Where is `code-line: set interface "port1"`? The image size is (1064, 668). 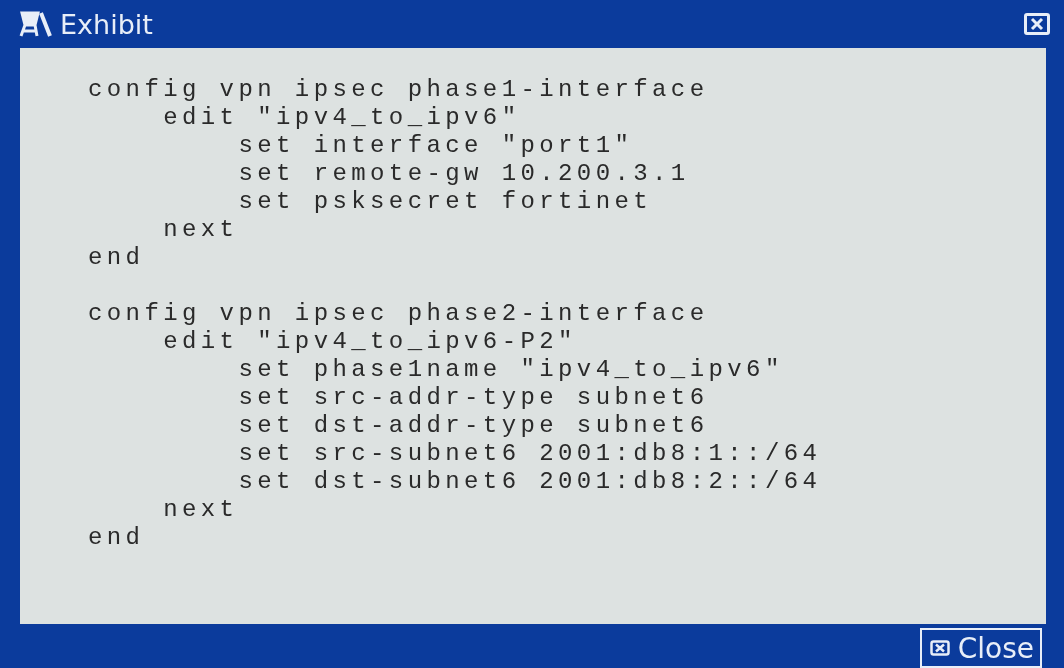 code-line: set interface "port1" is located at coordinates (435, 146).